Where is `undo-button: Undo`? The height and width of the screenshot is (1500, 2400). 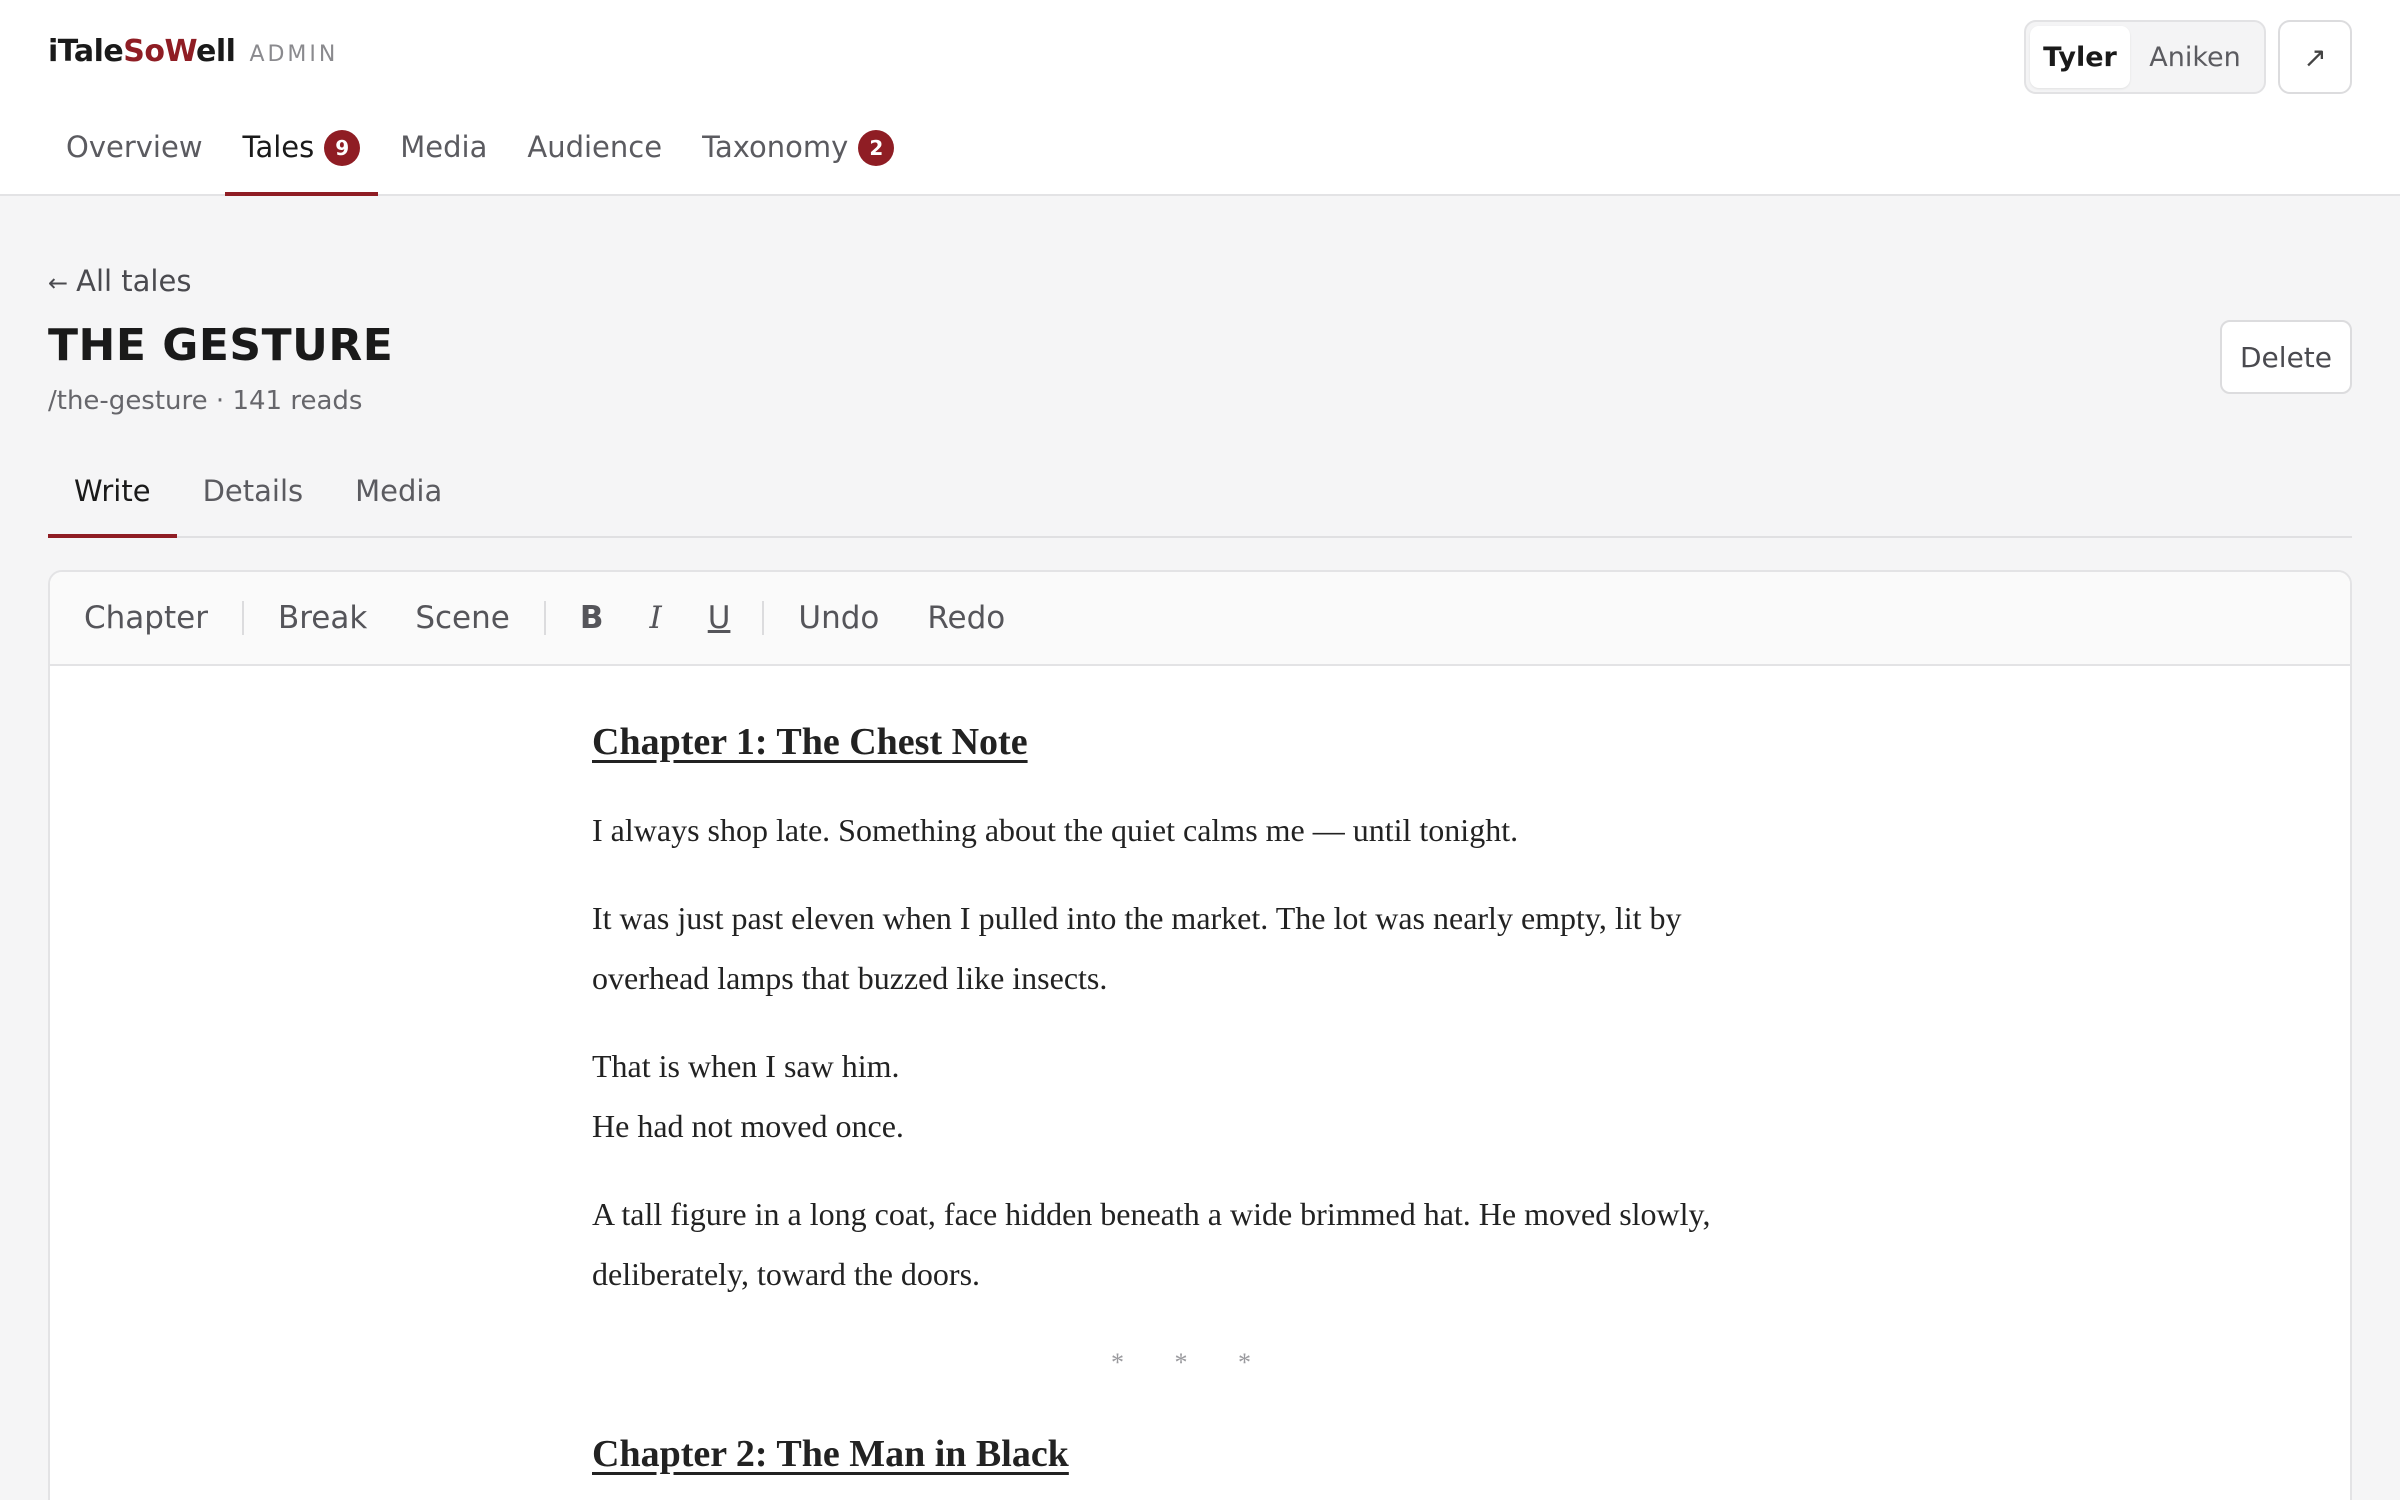
undo-button: Undo is located at coordinates (838, 618).